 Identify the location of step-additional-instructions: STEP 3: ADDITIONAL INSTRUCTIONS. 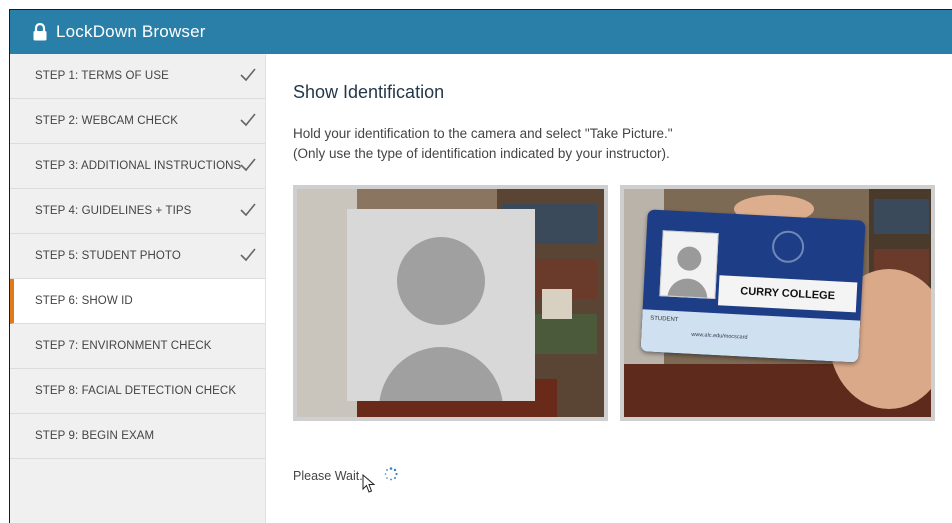
(137, 166).